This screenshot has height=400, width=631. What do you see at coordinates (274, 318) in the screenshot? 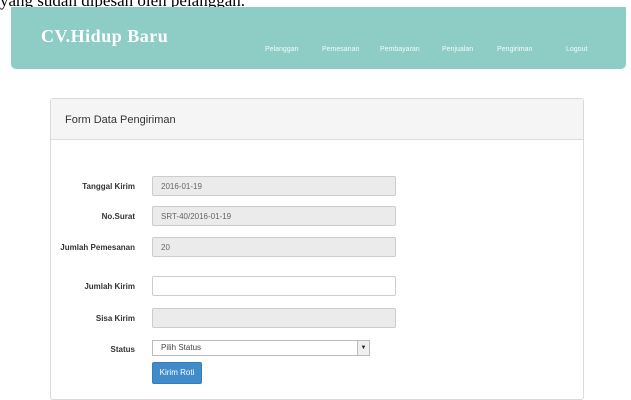
I see `sisa-kirim-field` at bounding box center [274, 318].